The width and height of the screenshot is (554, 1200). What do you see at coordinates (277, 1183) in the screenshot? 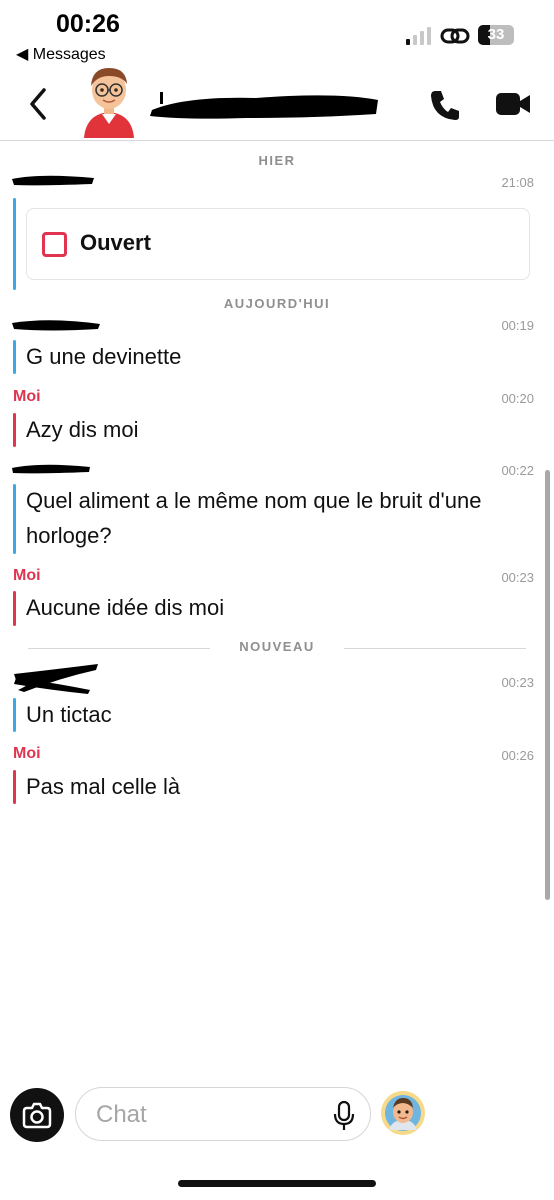
I see `home-indicator` at bounding box center [277, 1183].